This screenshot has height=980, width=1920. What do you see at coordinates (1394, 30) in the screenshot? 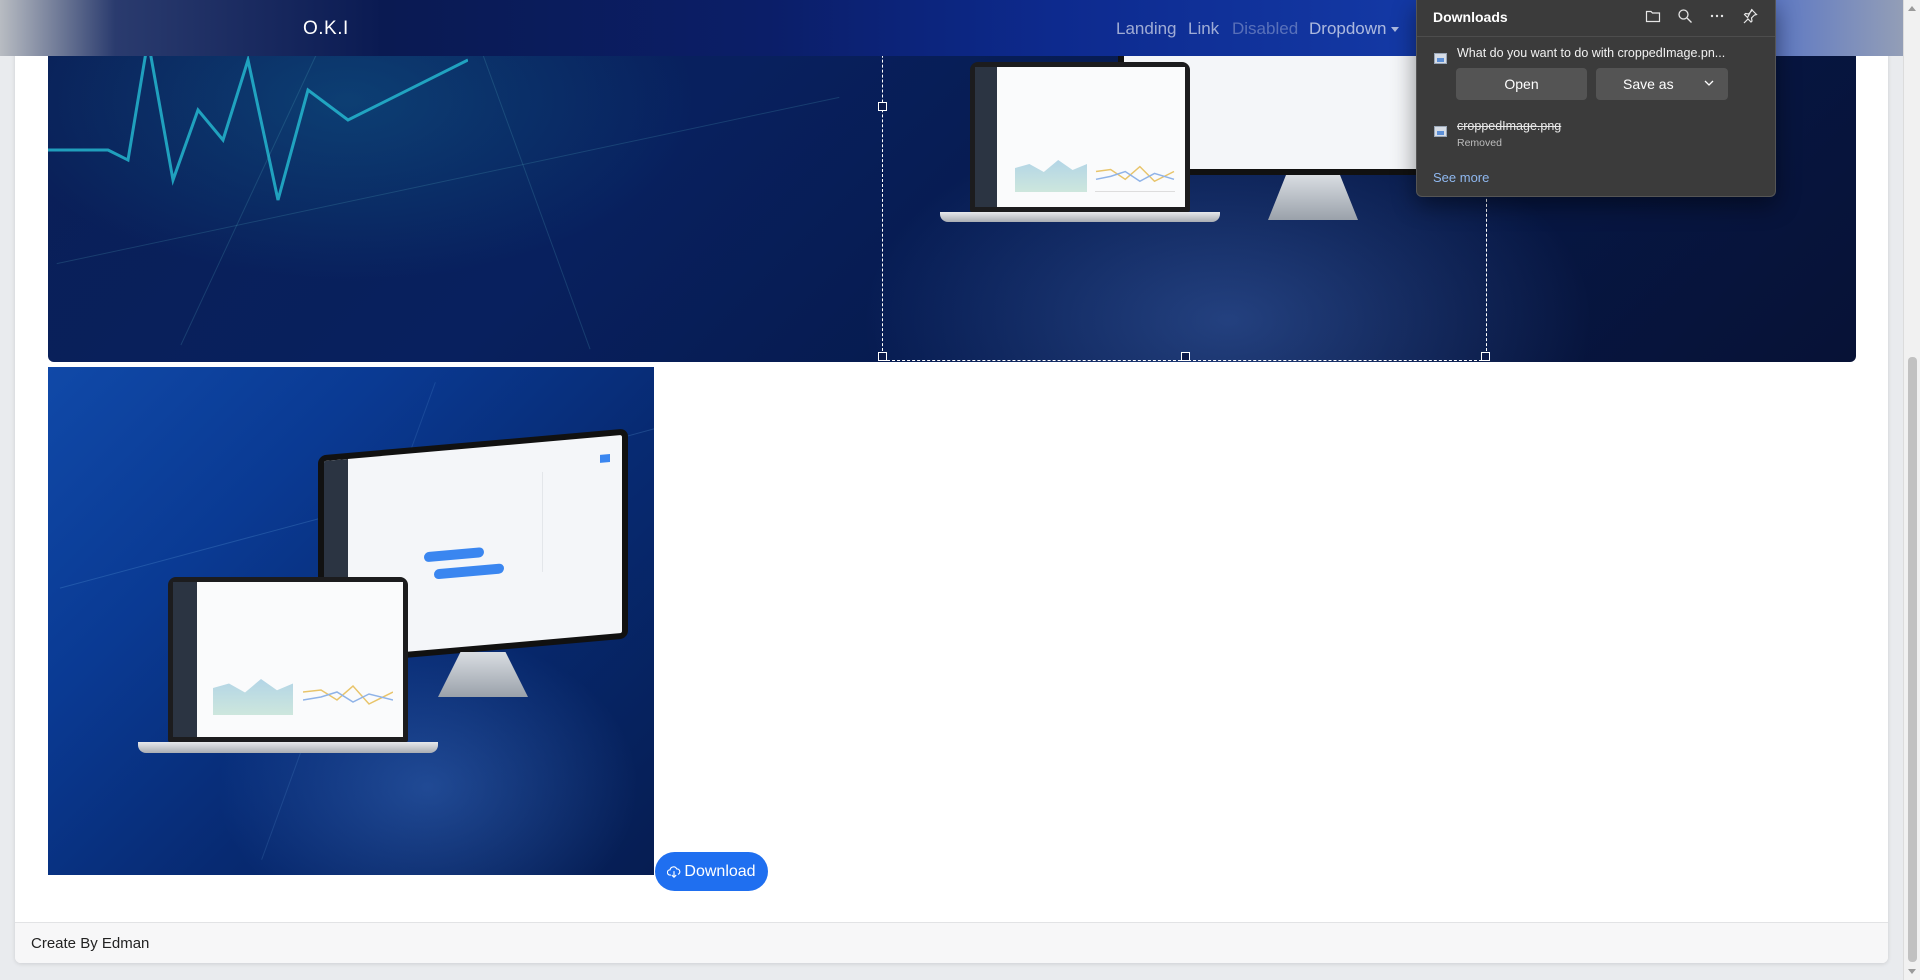
I see `caret-down-icon` at bounding box center [1394, 30].